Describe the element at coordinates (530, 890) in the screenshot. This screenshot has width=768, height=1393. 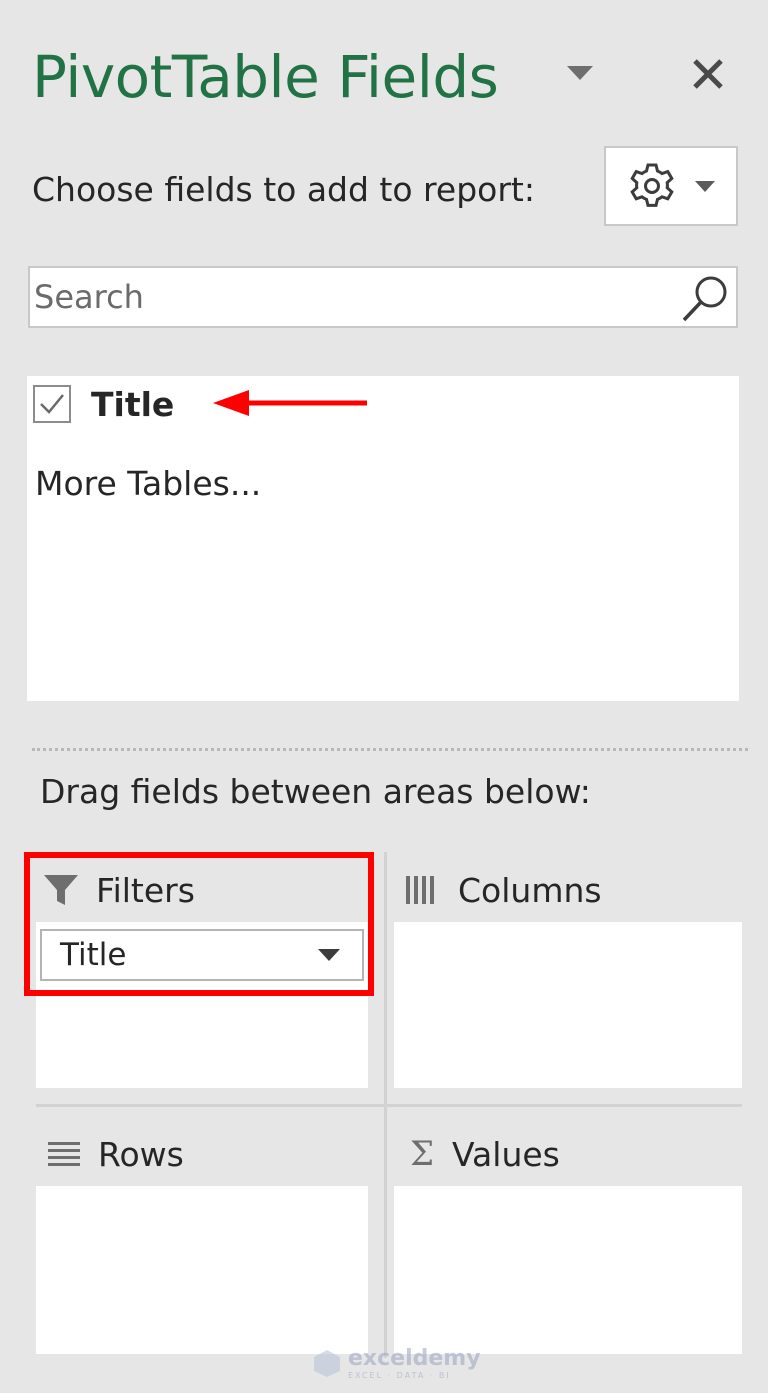
I see `columns-area-label: Columns` at that location.